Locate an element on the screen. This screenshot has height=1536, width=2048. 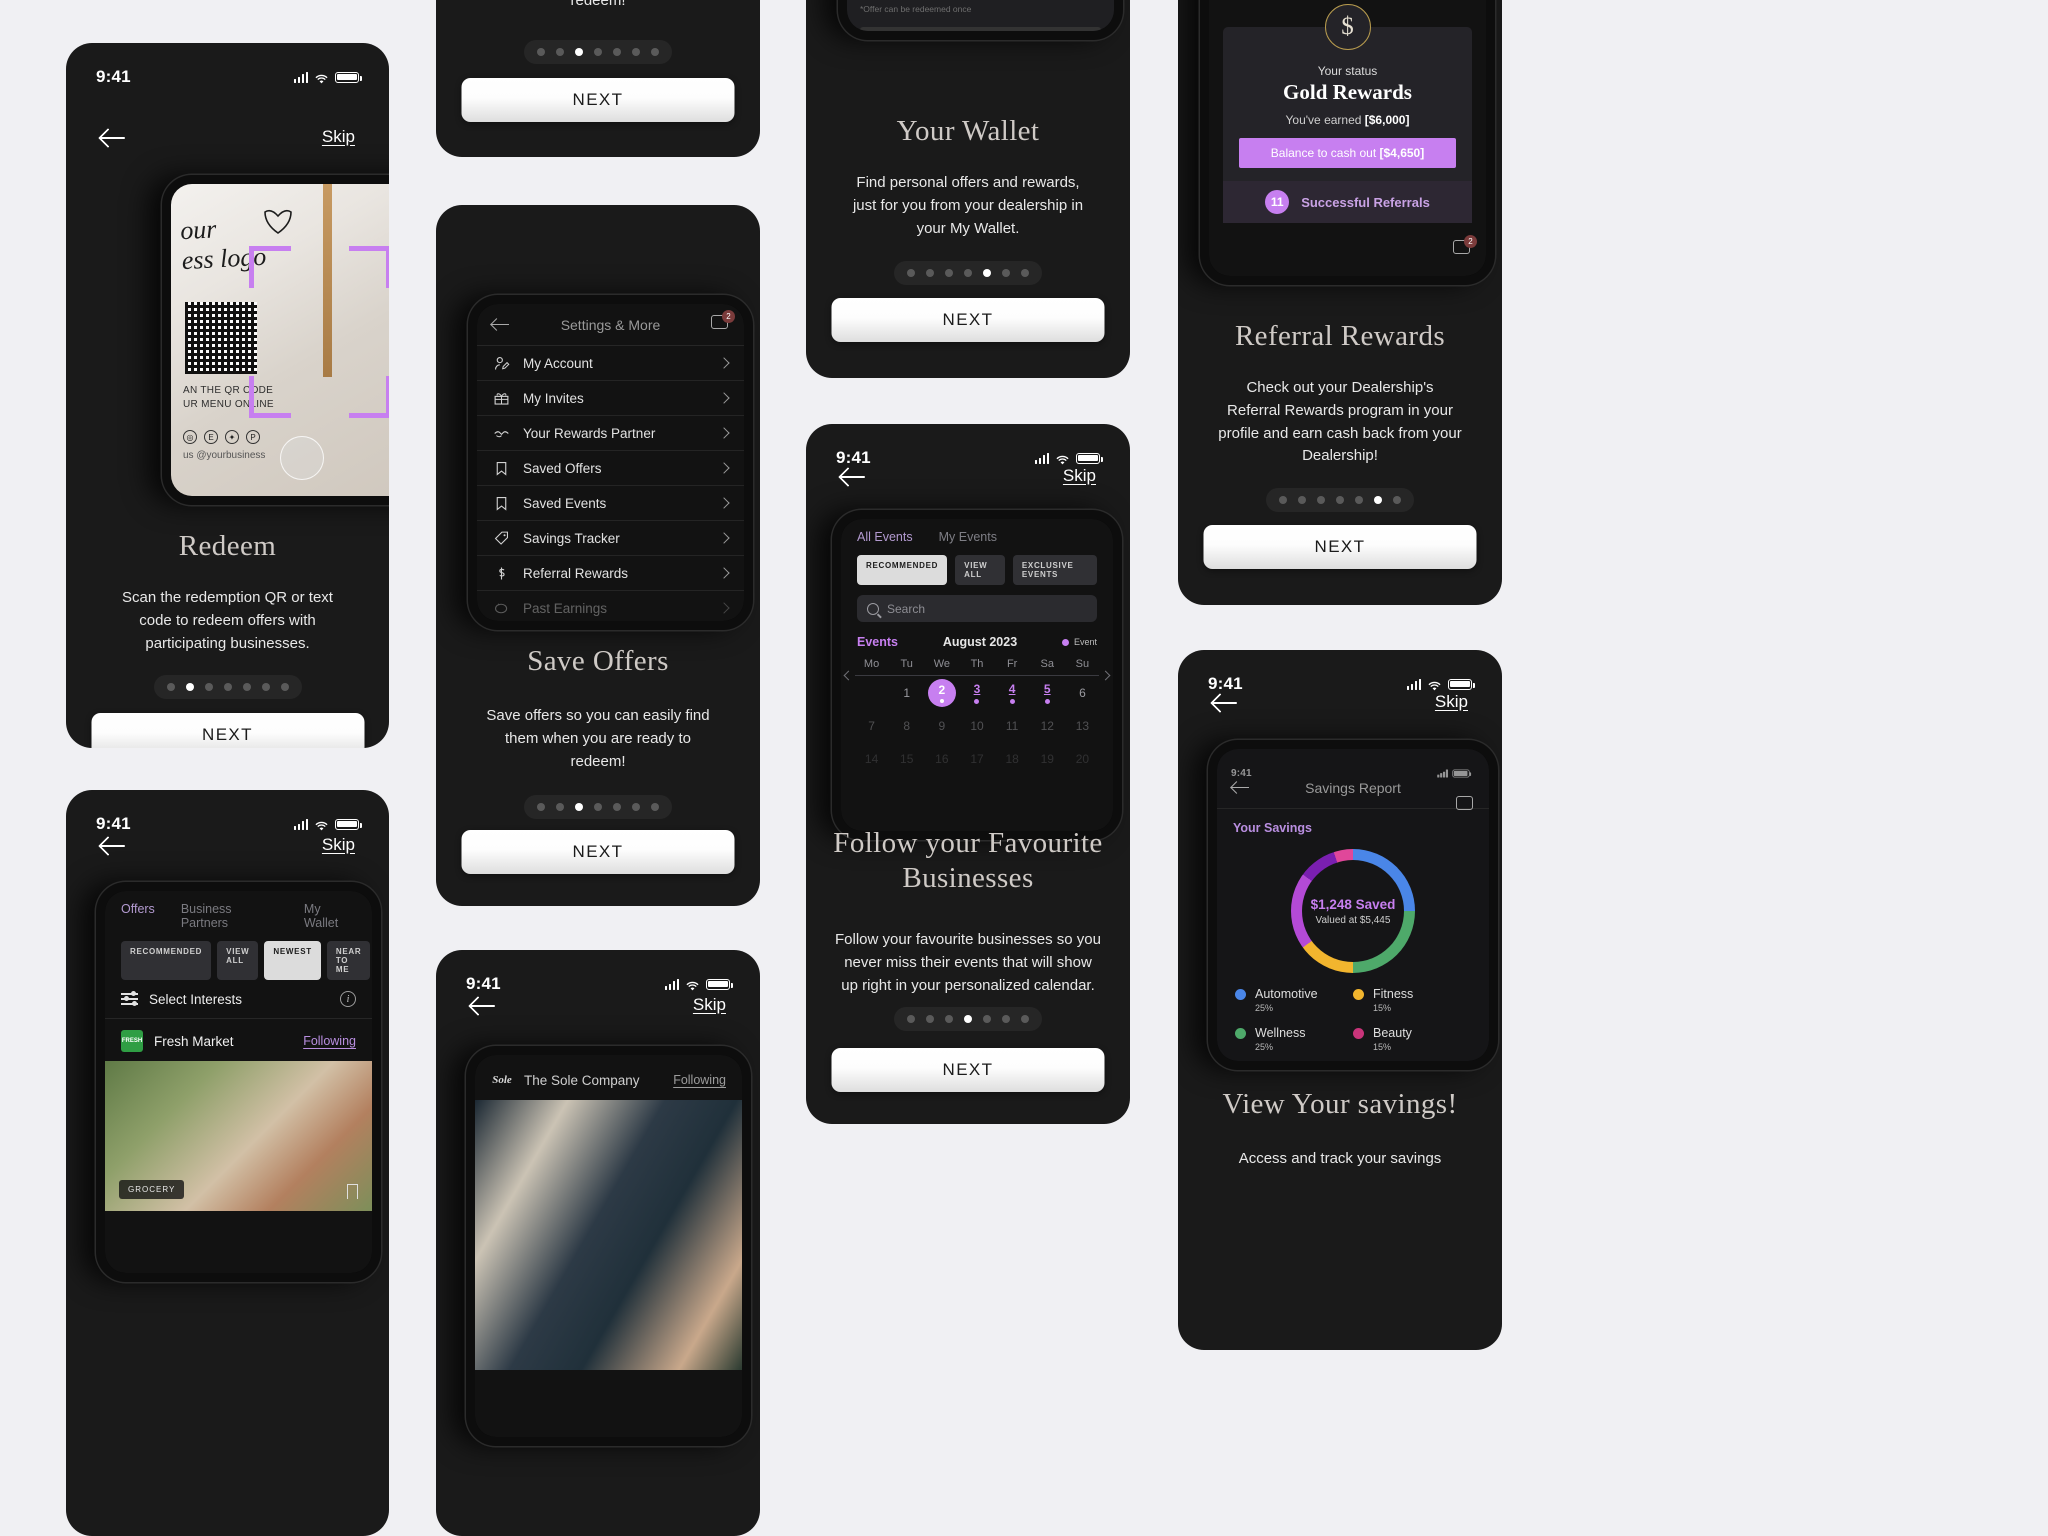
cash-out-button: Balance to cash out [$4,650] is located at coordinates (1347, 153).